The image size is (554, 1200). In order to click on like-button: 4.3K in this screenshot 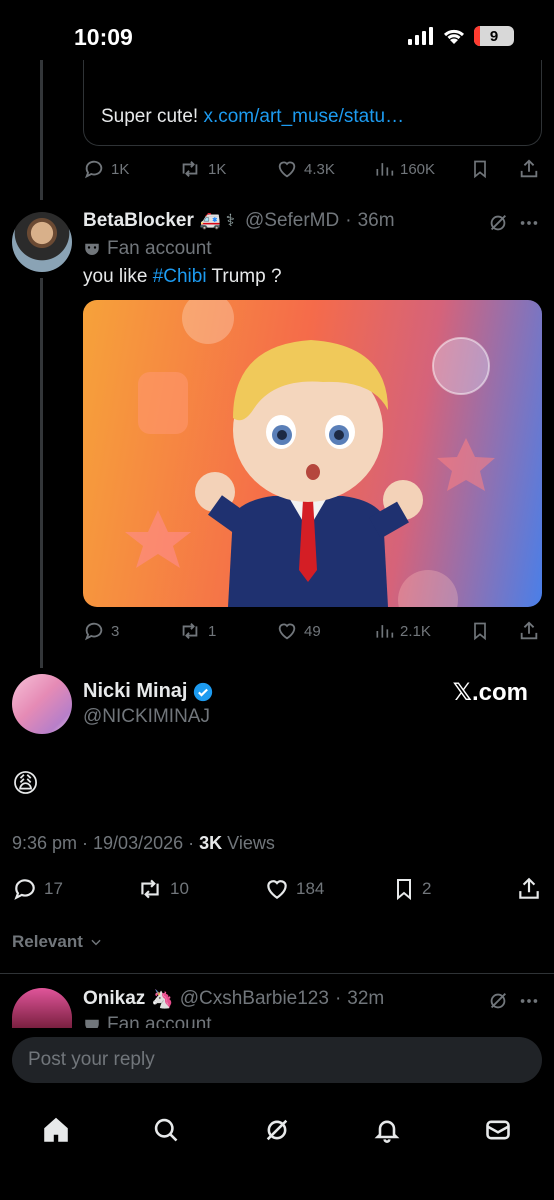, I will do `click(305, 169)`.